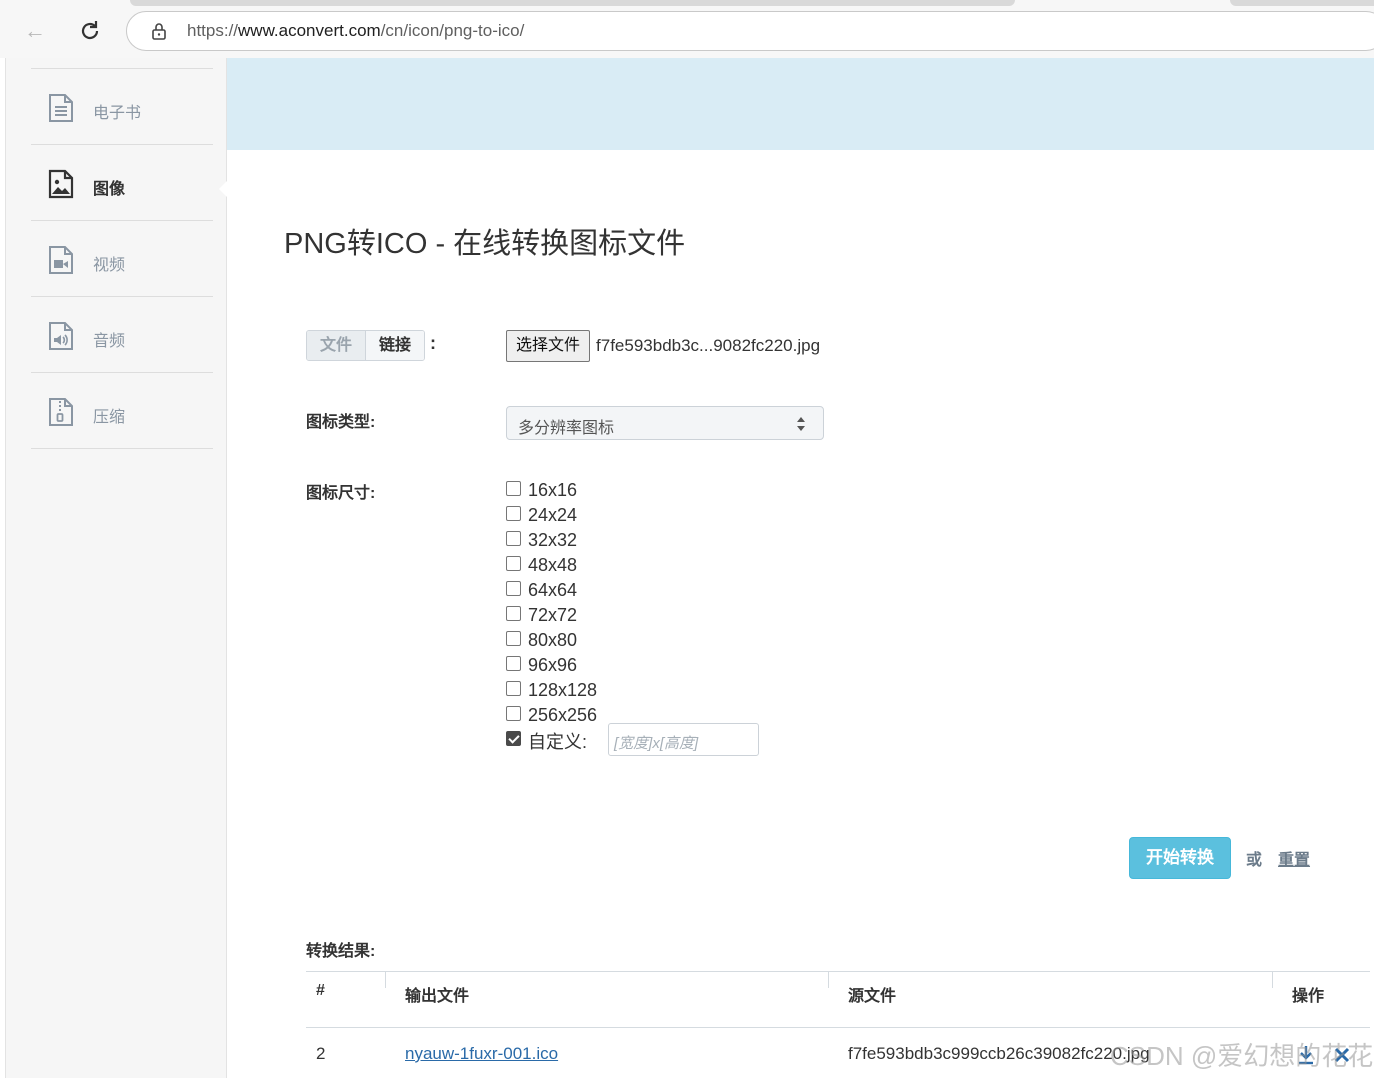 This screenshot has width=1374, height=1078. What do you see at coordinates (551, 640) in the screenshot?
I see `size-option: 80x80` at bounding box center [551, 640].